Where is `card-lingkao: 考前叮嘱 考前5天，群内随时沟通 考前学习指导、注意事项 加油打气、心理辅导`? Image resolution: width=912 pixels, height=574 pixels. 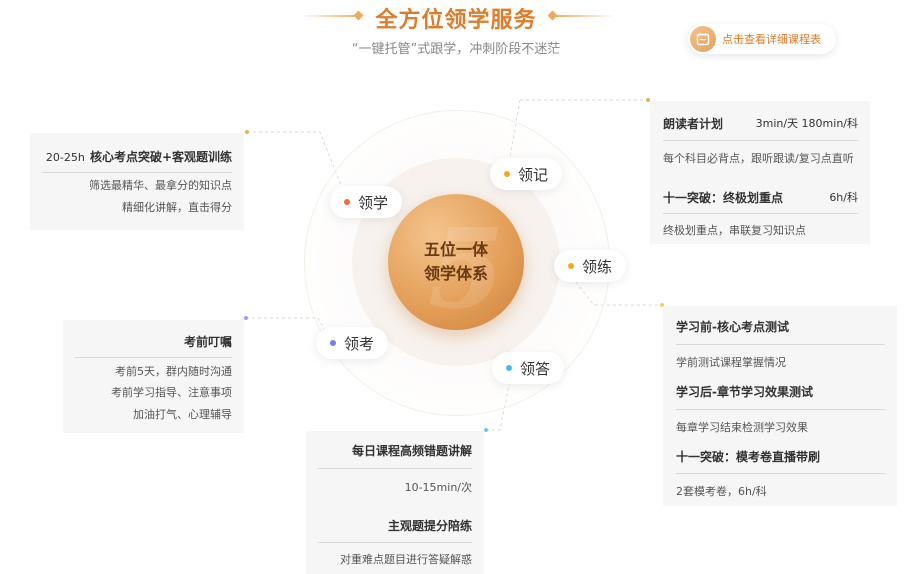
card-lingkao: 考前叮嘱 考前5天，群内随时沟通 考前学习指导、注意事项 加油打气、心理辅导 is located at coordinates (153, 376).